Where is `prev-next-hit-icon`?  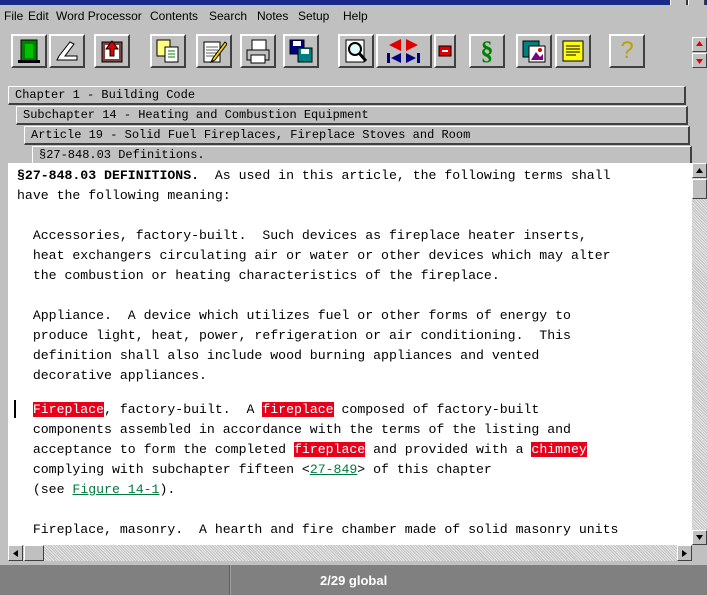
prev-next-hit-icon is located at coordinates (403, 51).